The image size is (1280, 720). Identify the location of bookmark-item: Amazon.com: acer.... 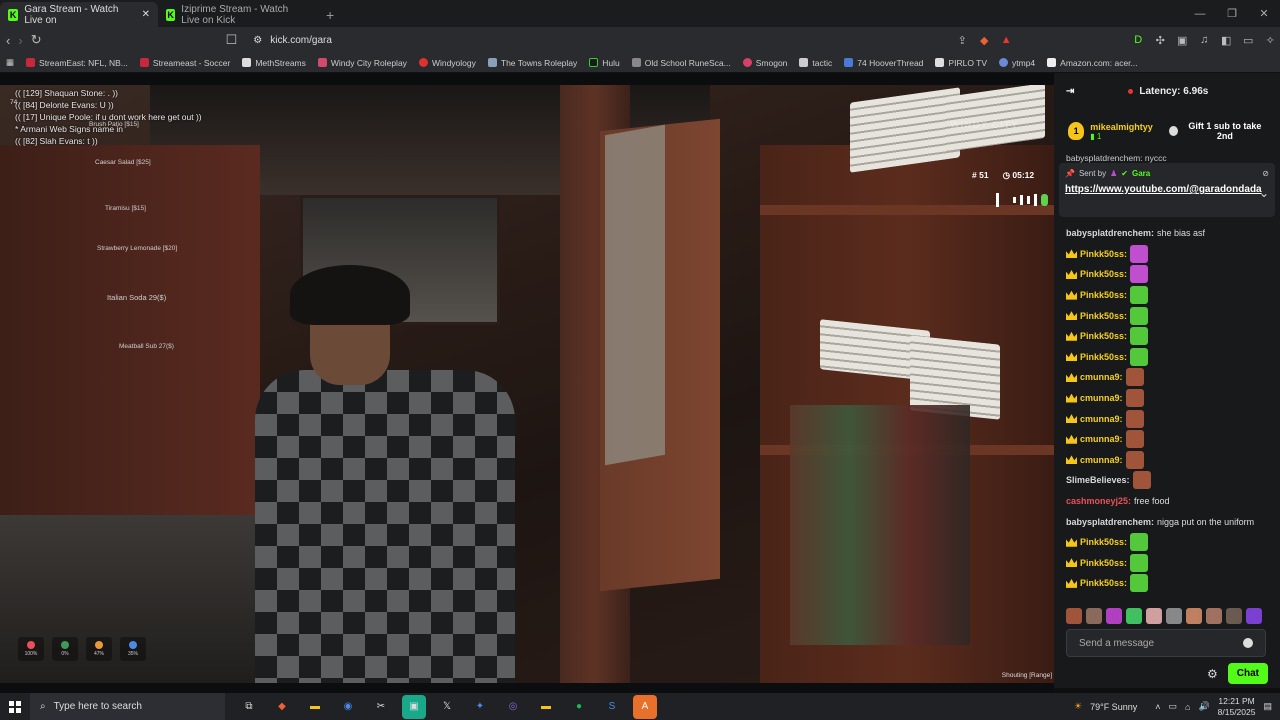
(1092, 63).